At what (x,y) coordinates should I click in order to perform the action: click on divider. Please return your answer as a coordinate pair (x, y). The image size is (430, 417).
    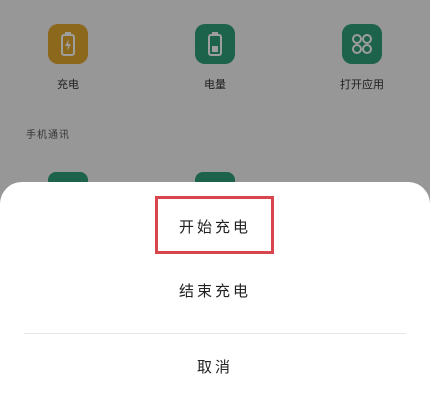
    Looking at the image, I should click on (215, 333).